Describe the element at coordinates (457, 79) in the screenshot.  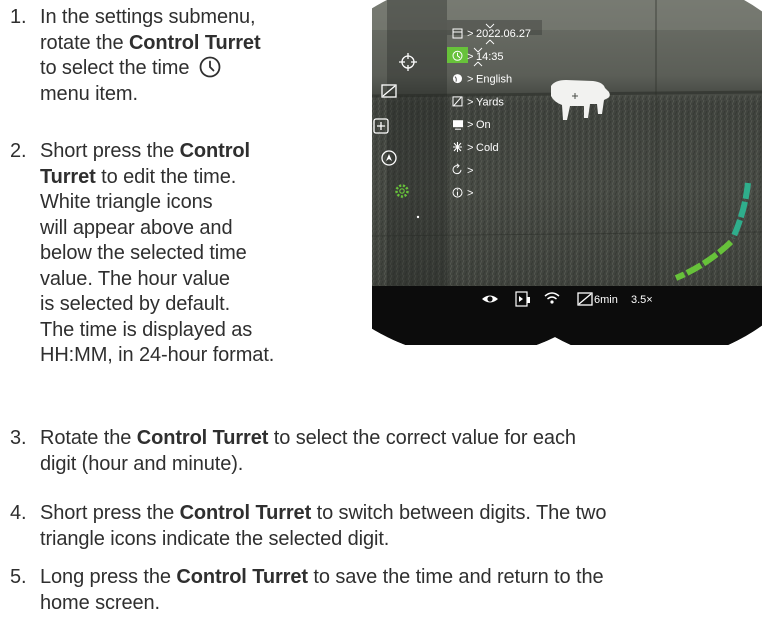
I see `globe-icon` at that location.